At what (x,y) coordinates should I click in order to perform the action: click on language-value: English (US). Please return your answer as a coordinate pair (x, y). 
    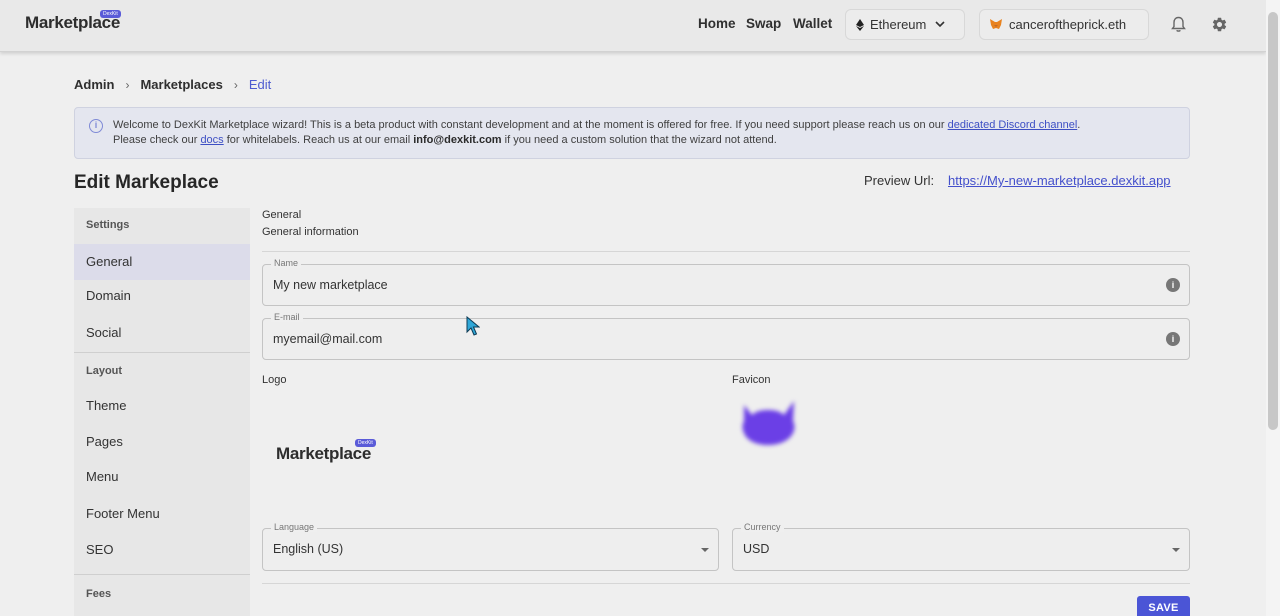
    Looking at the image, I should click on (308, 549).